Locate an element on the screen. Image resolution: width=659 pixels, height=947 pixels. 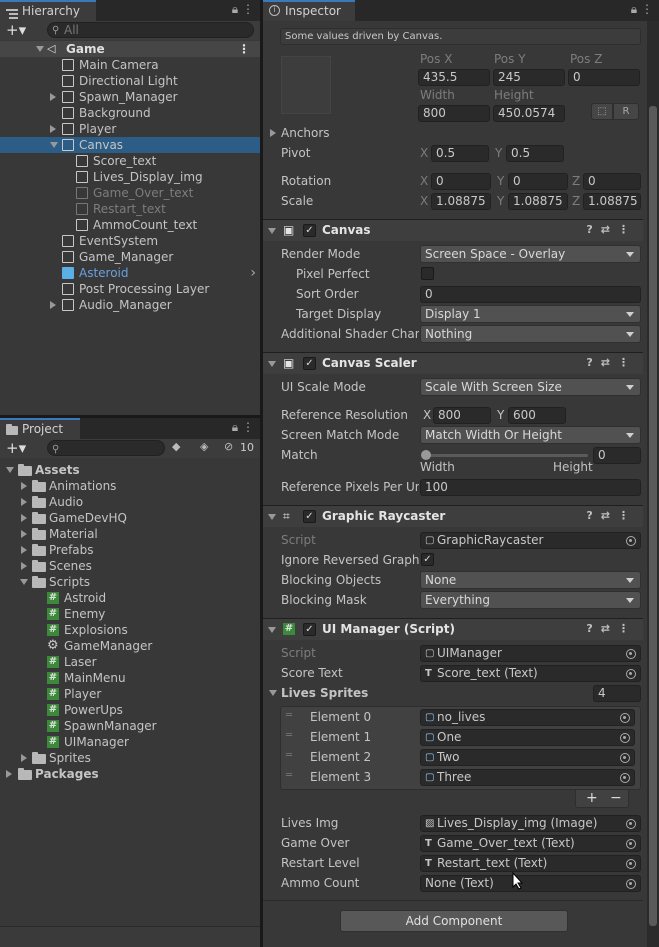
ignore-reversed-checkbox: ✓ is located at coordinates (427, 559).